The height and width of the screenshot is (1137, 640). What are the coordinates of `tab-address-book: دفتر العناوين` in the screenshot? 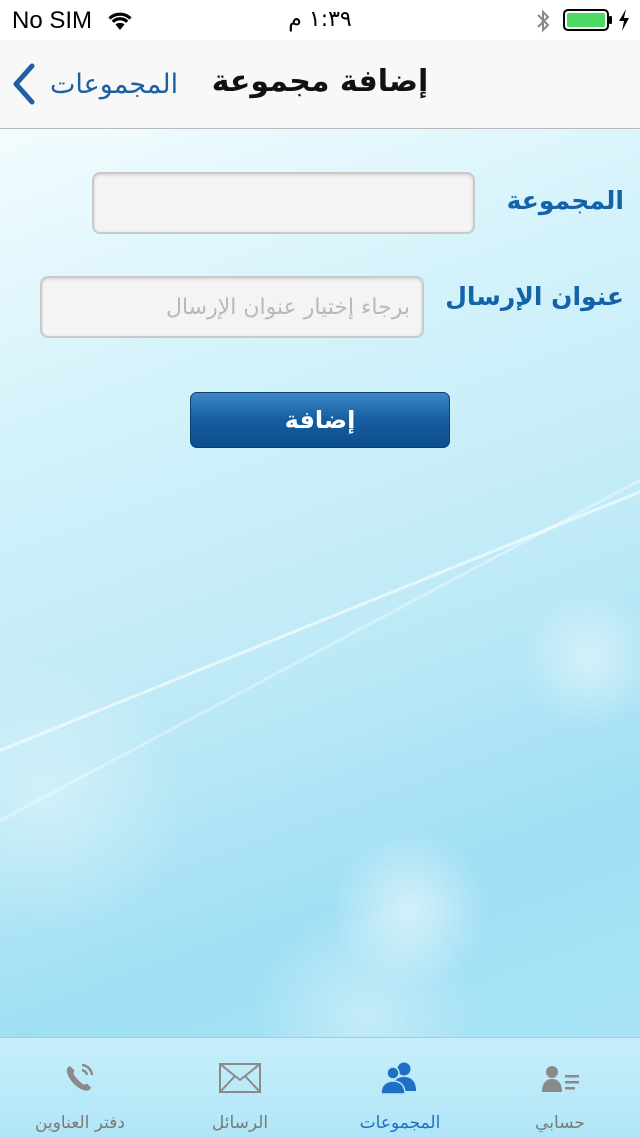 It's located at (80, 1087).